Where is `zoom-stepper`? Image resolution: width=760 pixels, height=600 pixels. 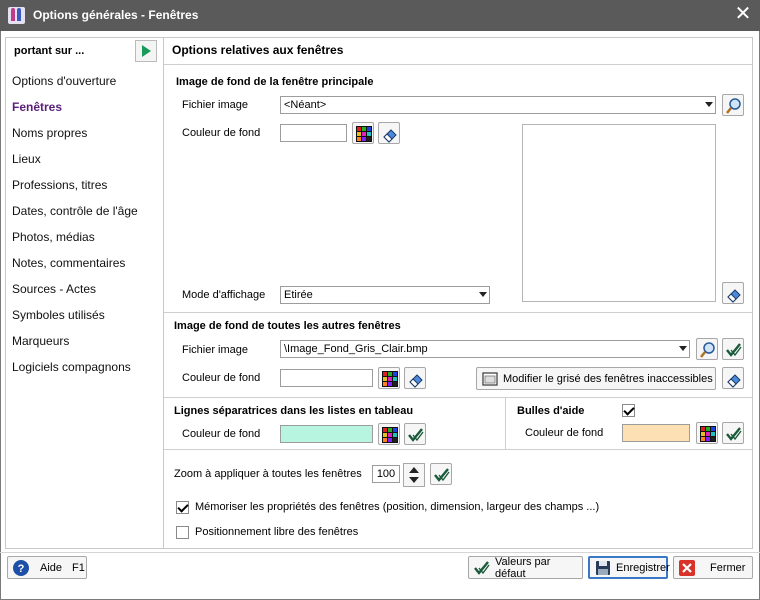 zoom-stepper is located at coordinates (414, 475).